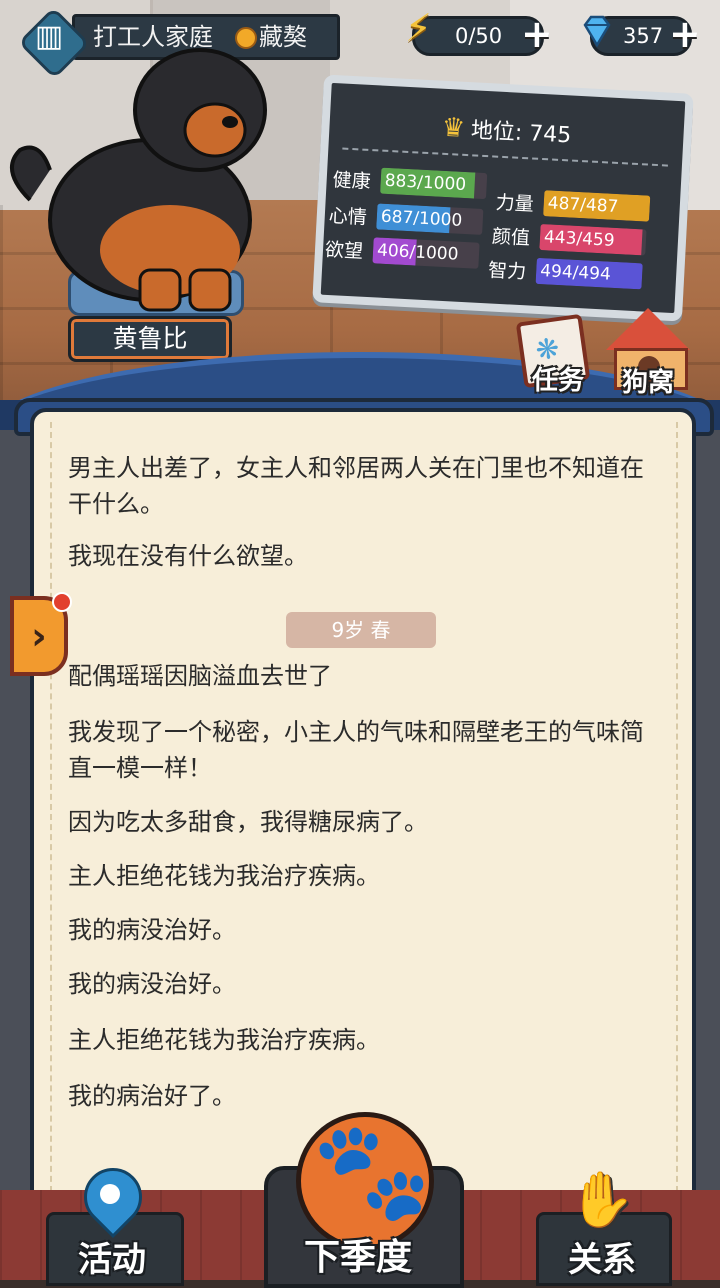  What do you see at coordinates (372, 1171) in the screenshot?
I see `paw-icon: 🐾` at bounding box center [372, 1171].